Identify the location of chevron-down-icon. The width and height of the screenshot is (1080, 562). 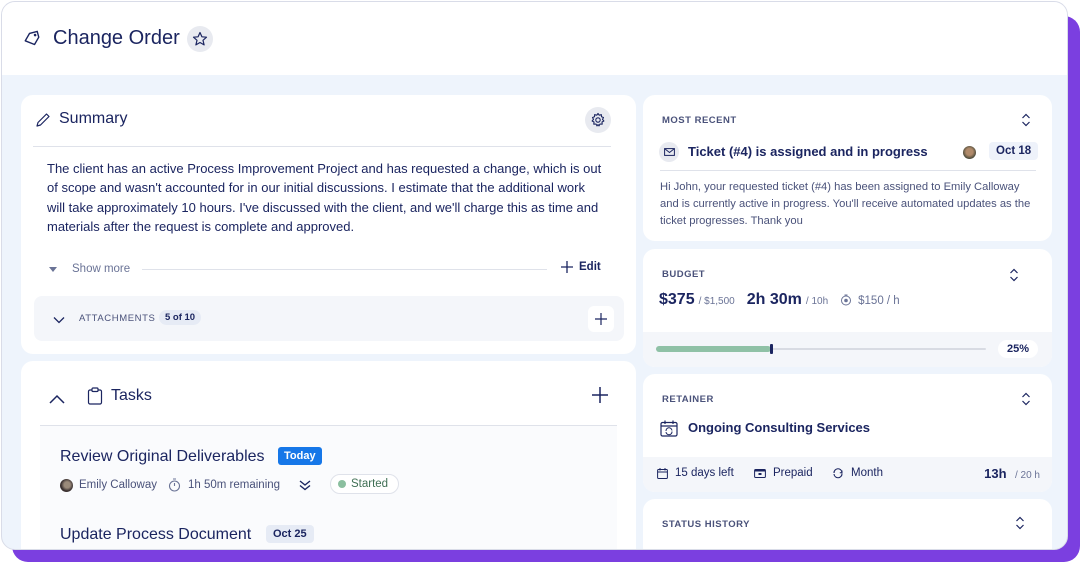
(59, 320).